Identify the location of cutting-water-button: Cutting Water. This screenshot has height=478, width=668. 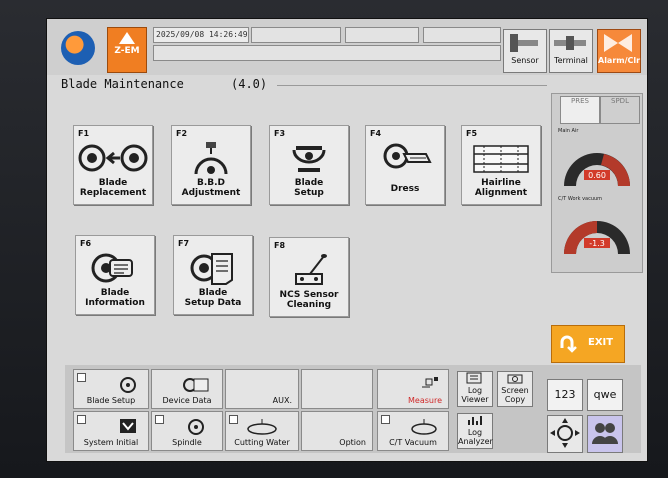
(262, 431).